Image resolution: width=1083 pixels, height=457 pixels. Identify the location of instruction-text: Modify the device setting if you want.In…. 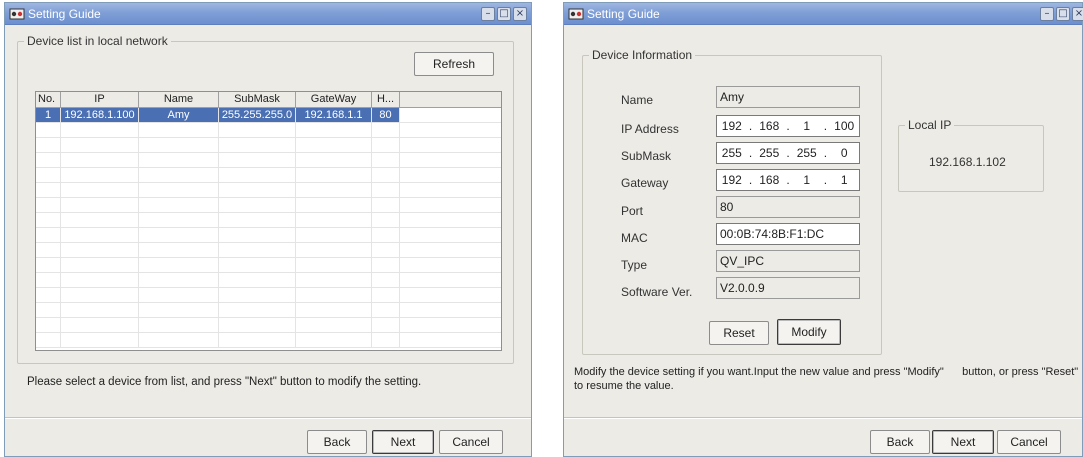
(828, 379).